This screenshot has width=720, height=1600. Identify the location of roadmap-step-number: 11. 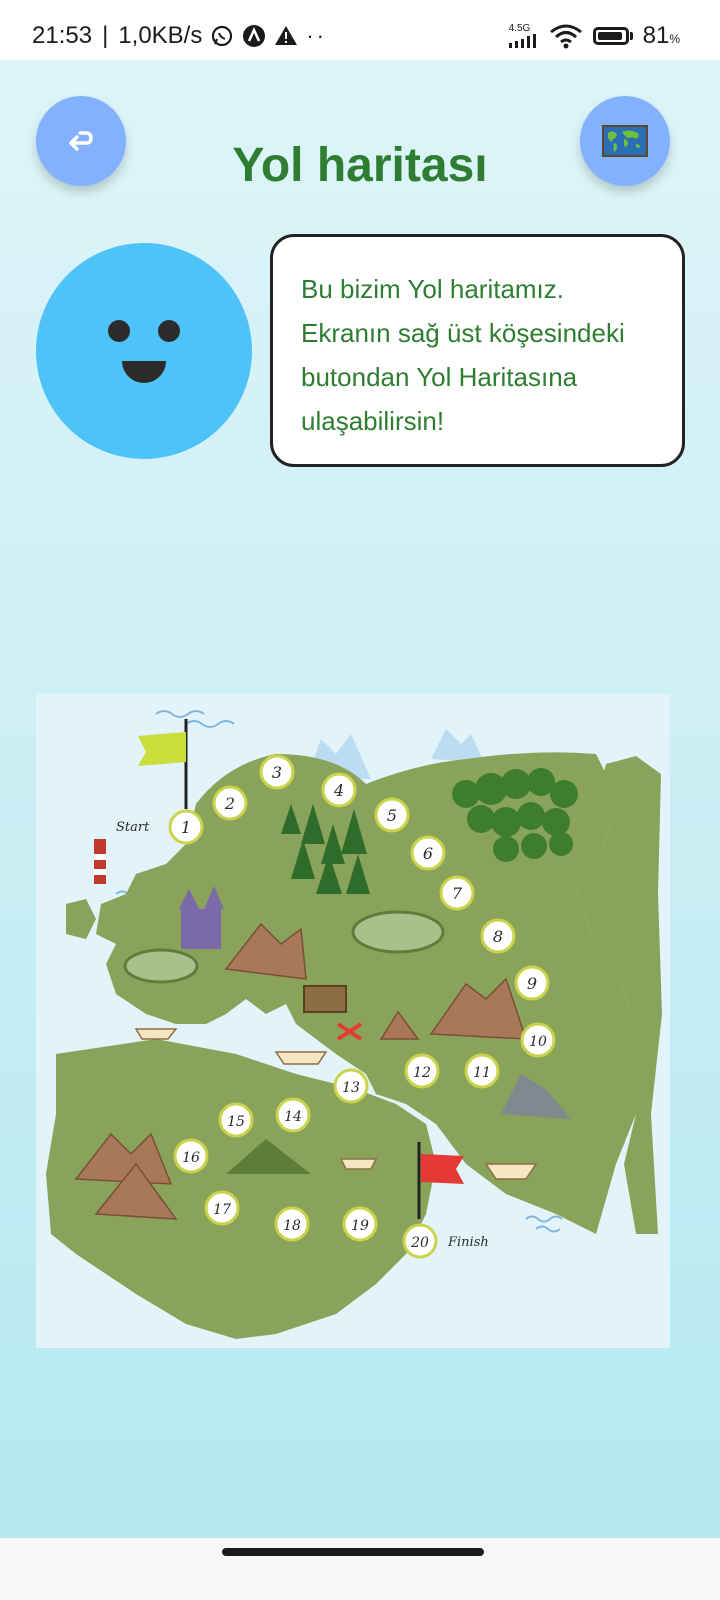
(482, 1073).